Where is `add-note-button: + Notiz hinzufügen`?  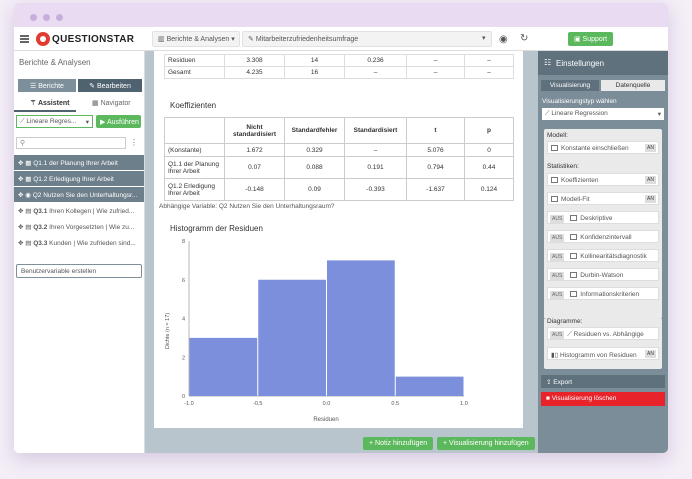
add-note-button: + Notiz hinzufügen is located at coordinates (398, 443).